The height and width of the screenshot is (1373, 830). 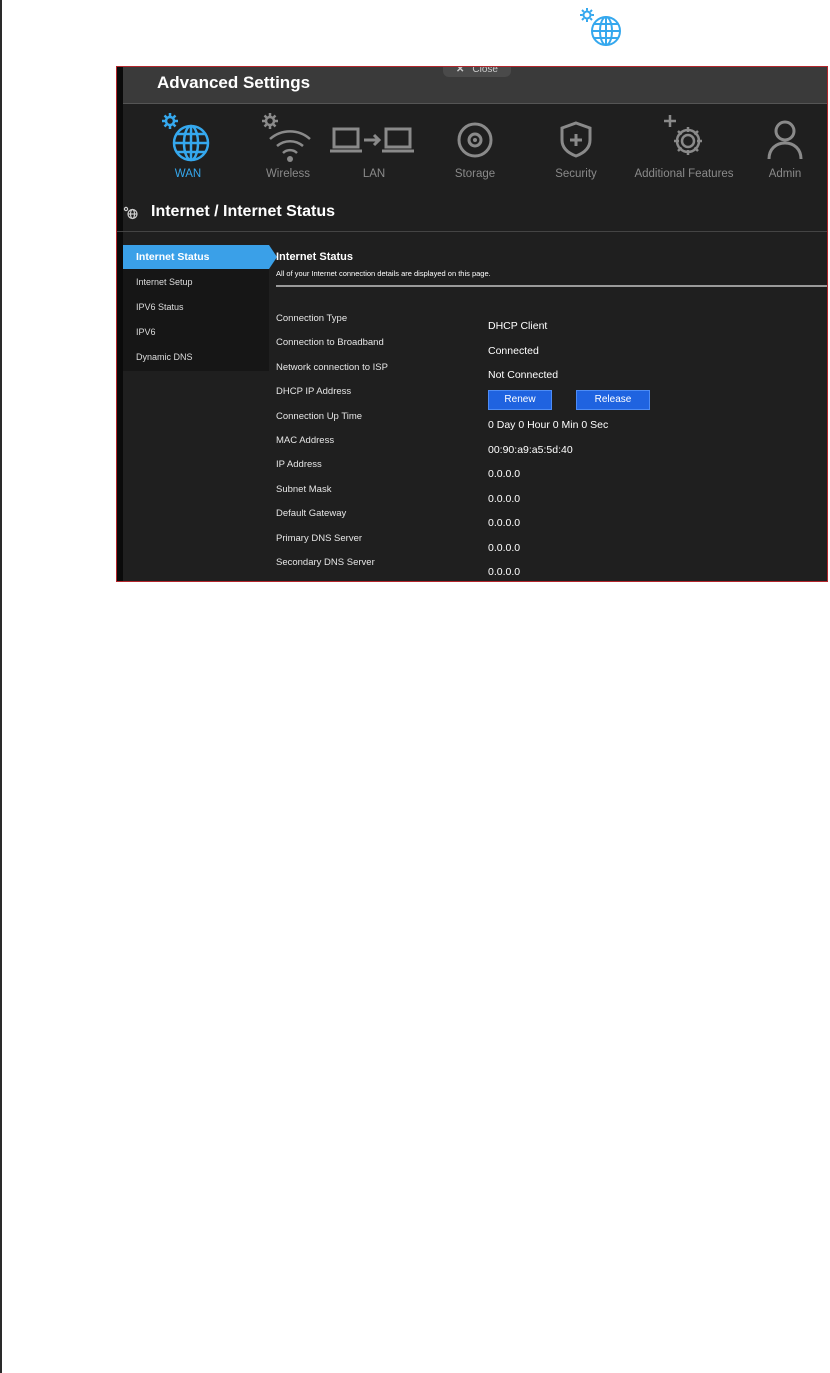 What do you see at coordinates (551, 286) in the screenshot?
I see `content-divider` at bounding box center [551, 286].